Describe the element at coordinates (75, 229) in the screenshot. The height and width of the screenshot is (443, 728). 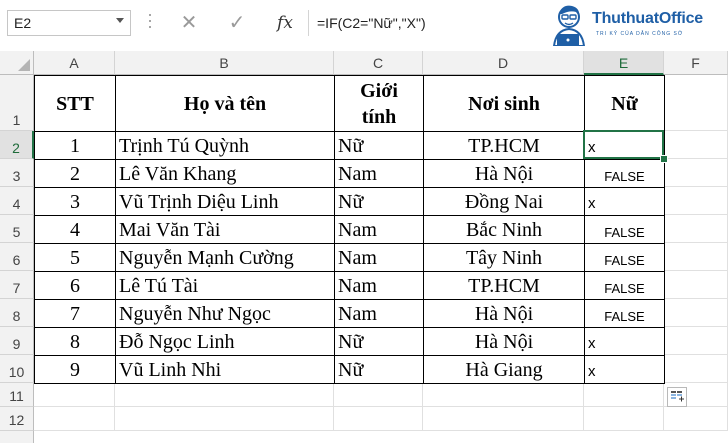
I see `cell-stt: 4` at that location.